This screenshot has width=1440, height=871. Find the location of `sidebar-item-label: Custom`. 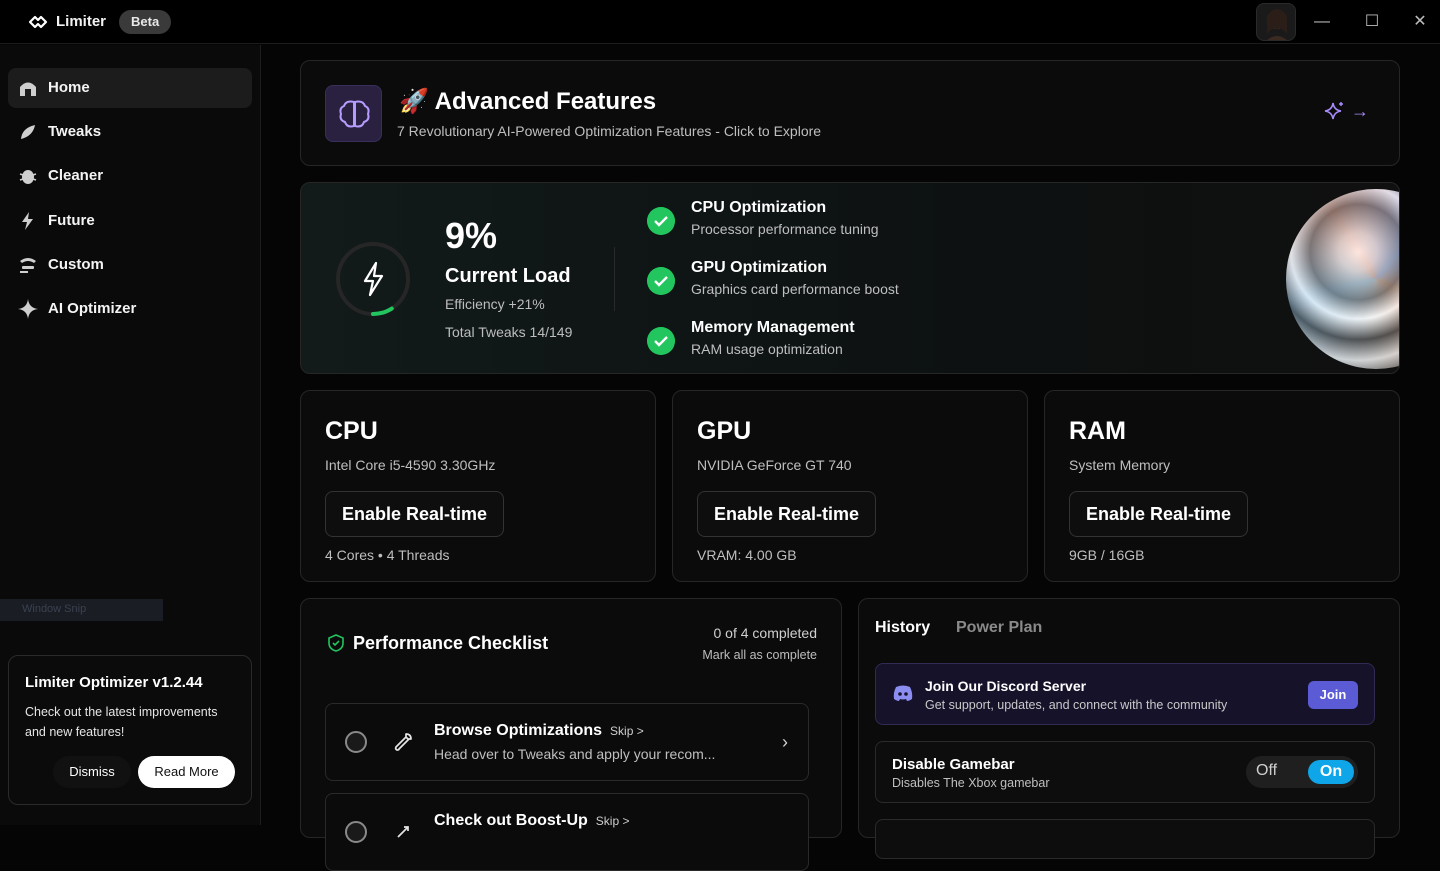

sidebar-item-label: Custom is located at coordinates (76, 264).